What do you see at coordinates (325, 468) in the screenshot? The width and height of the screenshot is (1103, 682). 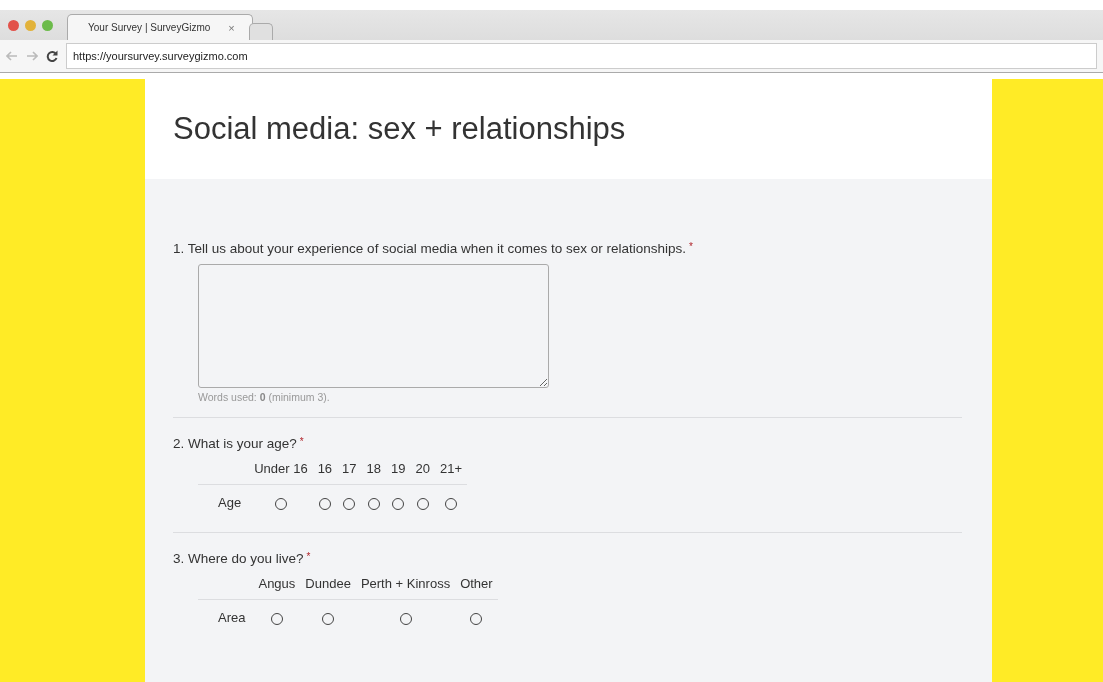 I see `column-label: 16` at bounding box center [325, 468].